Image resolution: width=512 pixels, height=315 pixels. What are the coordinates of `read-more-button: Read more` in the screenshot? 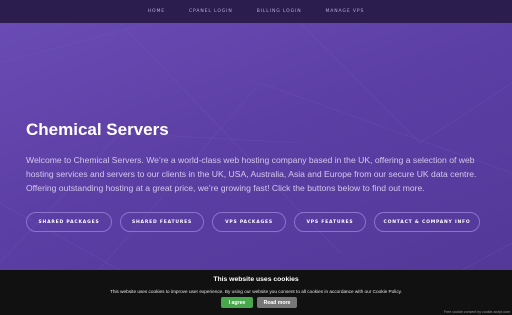 It's located at (277, 302).